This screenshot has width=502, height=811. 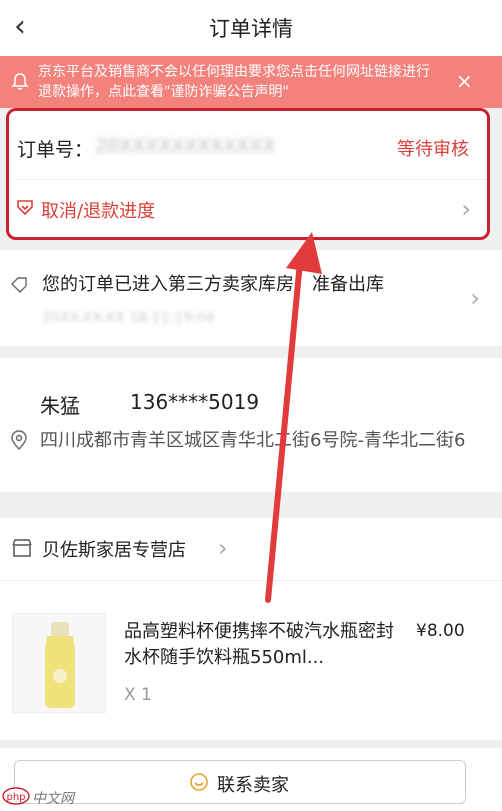 What do you see at coordinates (128, 318) in the screenshot?
I see `tracking-time: 20XX-XX-XX 18:11:19:04` at bounding box center [128, 318].